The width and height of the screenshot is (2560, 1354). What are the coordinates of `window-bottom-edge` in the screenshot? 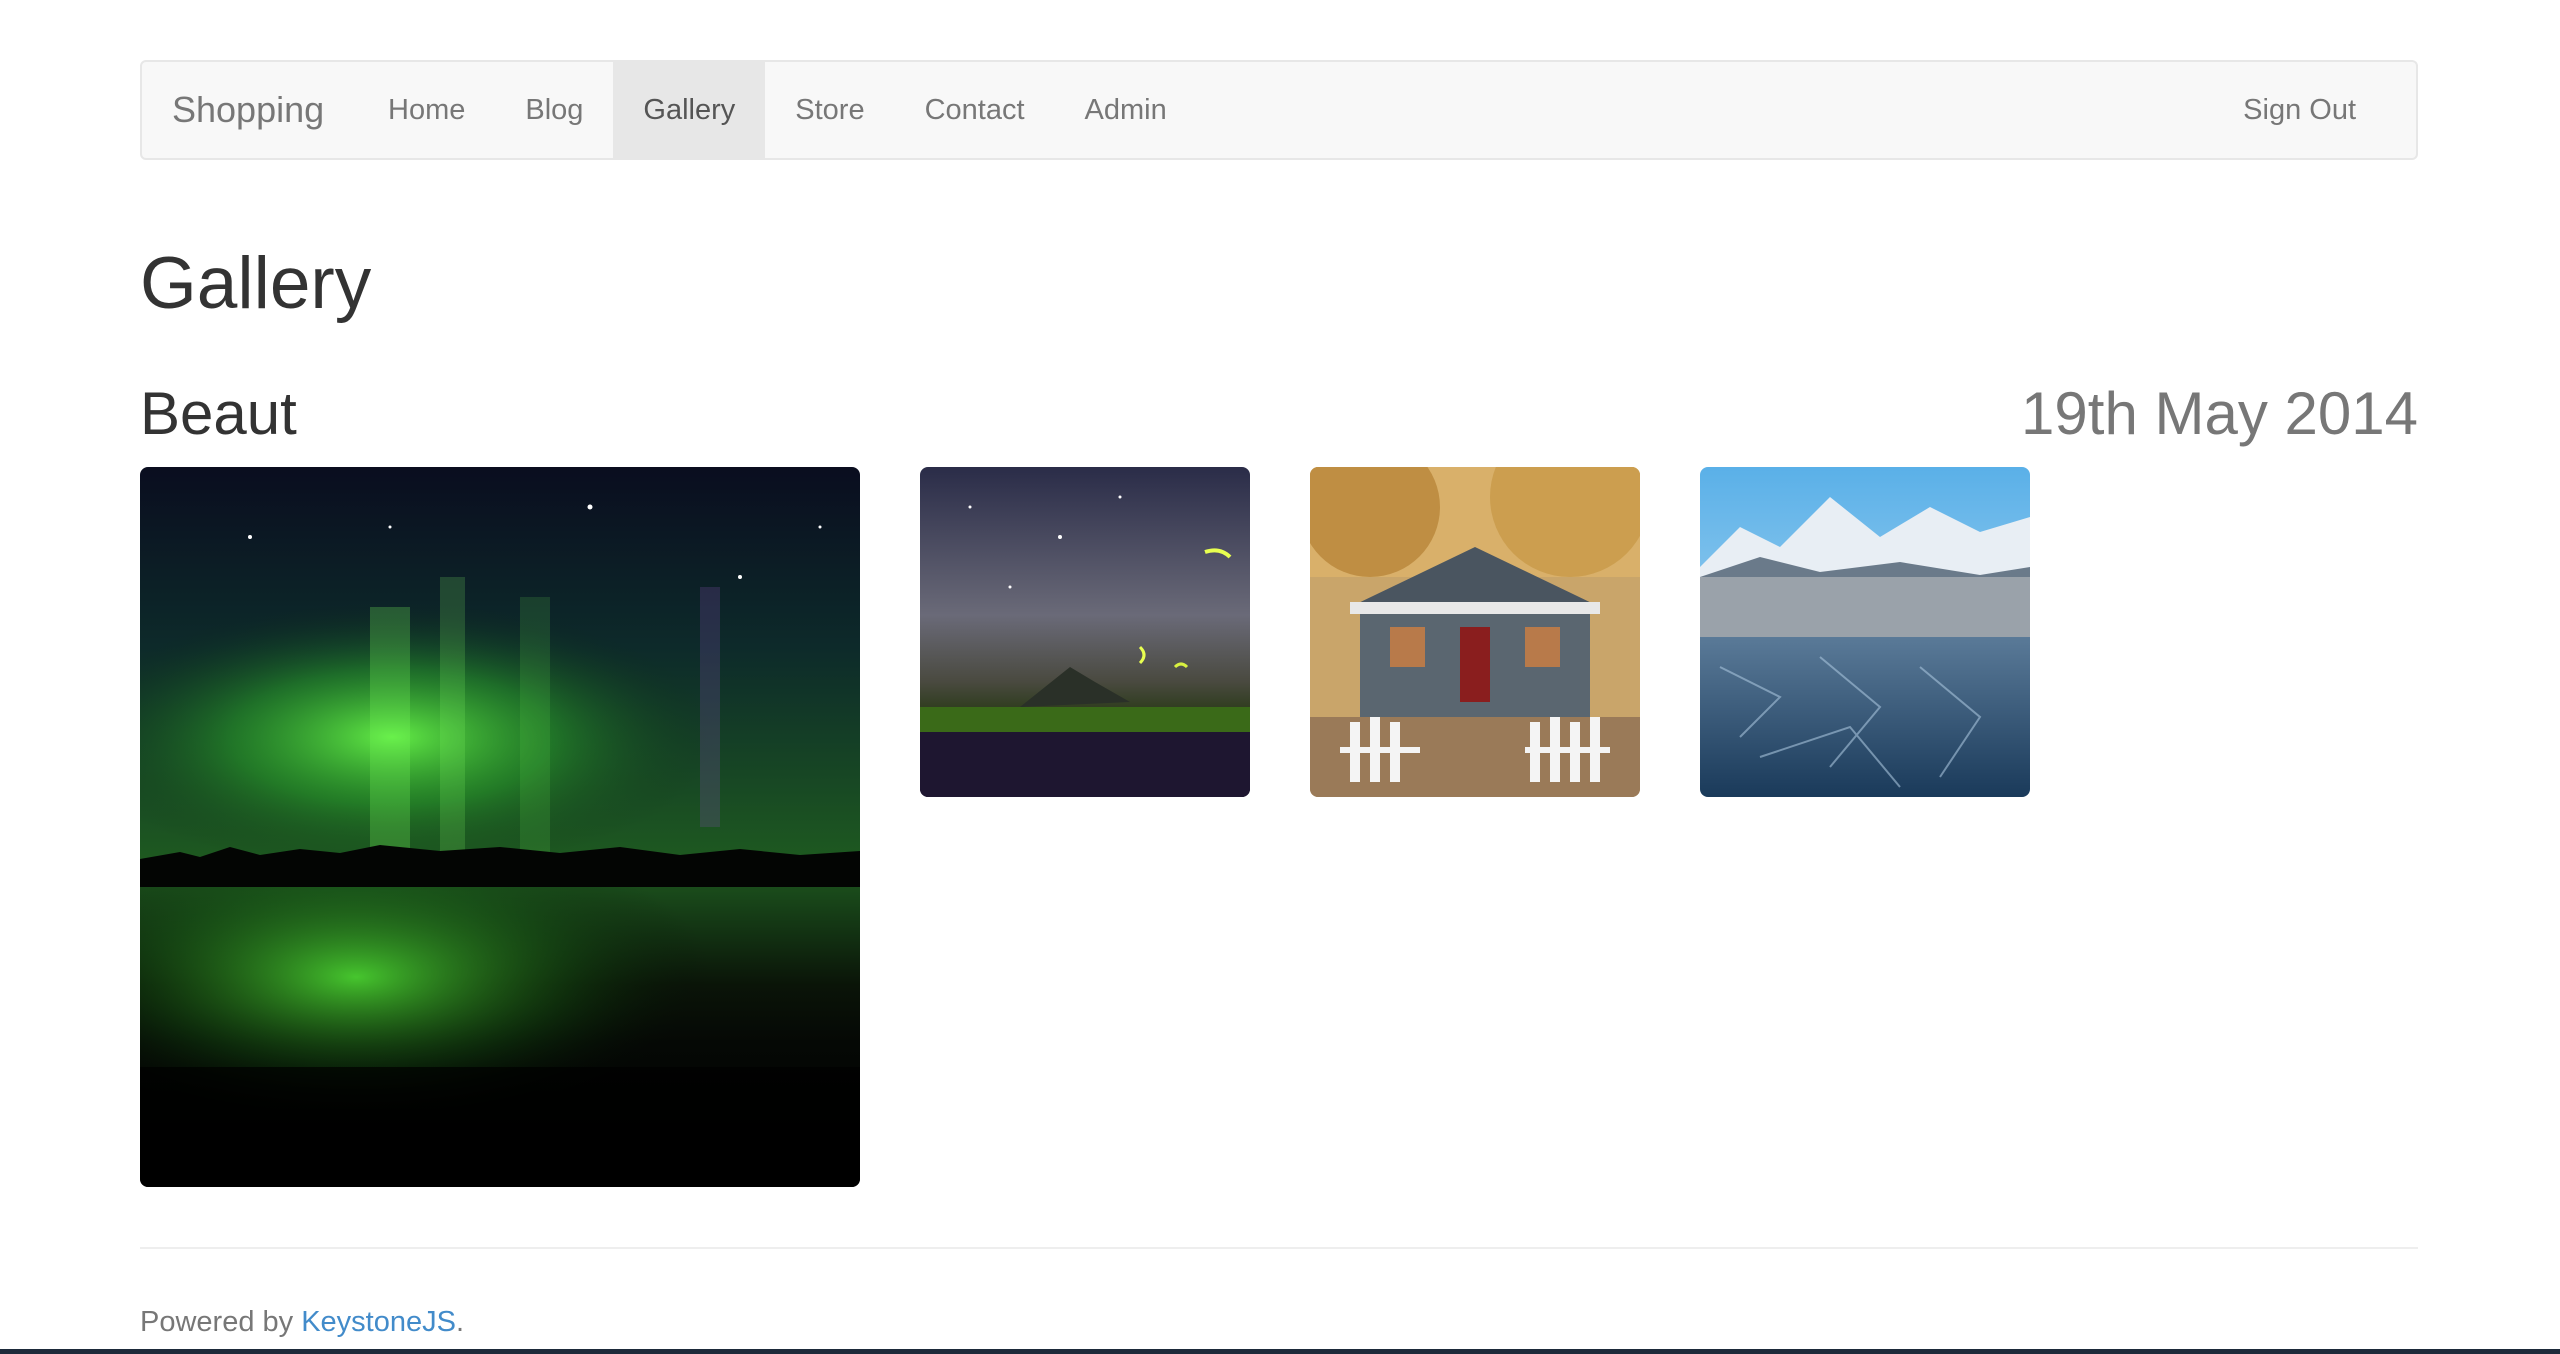 It's located at (1280, 1351).